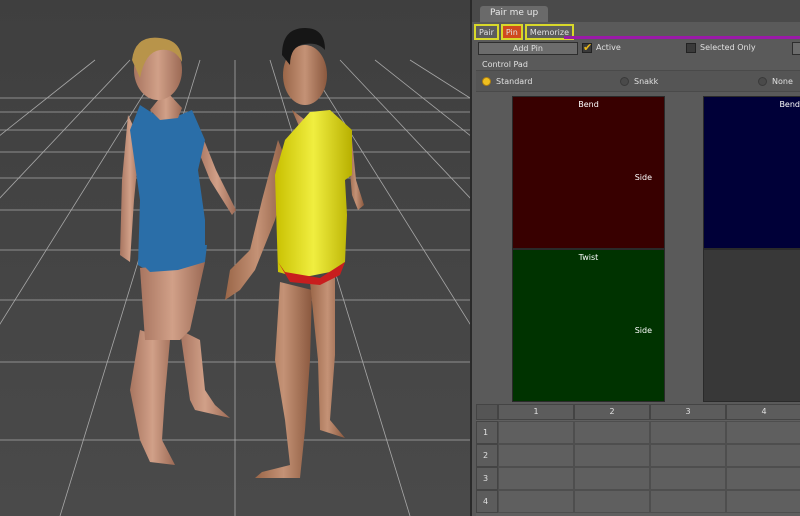  I want to click on bend-pad-2: Bend, so click(751, 172).